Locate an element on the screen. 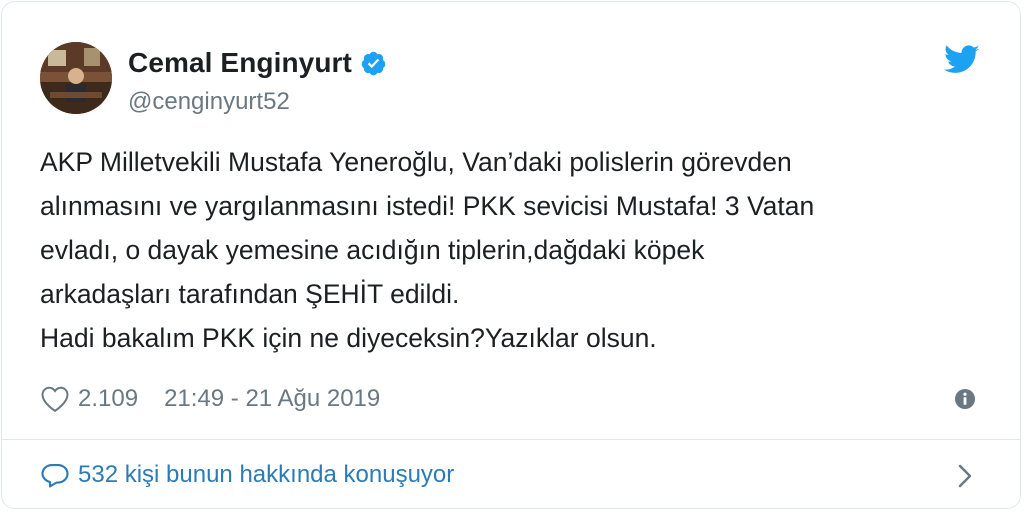 Image resolution: width=1024 pixels, height=513 pixels. chevron-right-icon is located at coordinates (965, 476).